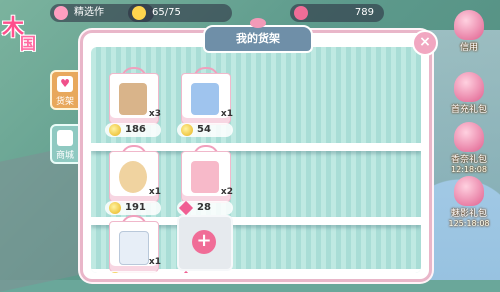  I want to click on side-pack-timer: 12:18:08, so click(469, 169).